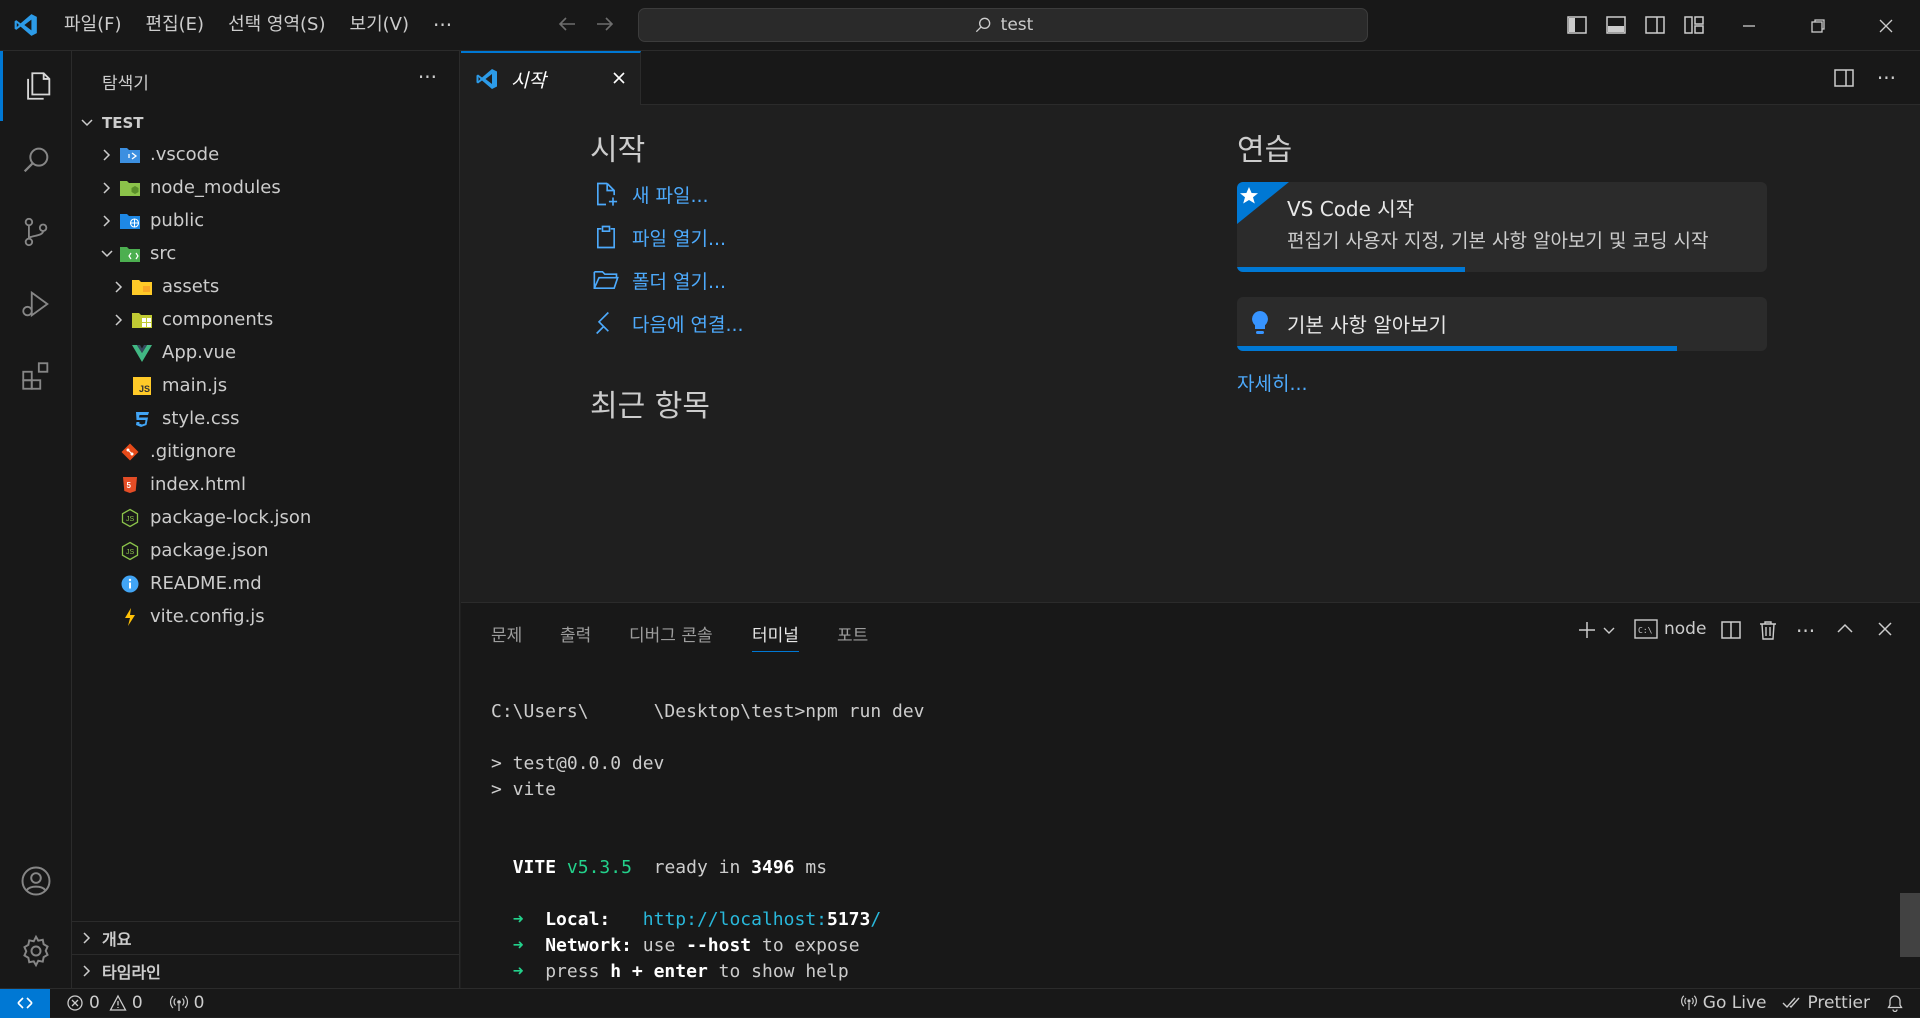 The width and height of the screenshot is (1920, 1018). What do you see at coordinates (36, 519) in the screenshot?
I see `activity-bar` at bounding box center [36, 519].